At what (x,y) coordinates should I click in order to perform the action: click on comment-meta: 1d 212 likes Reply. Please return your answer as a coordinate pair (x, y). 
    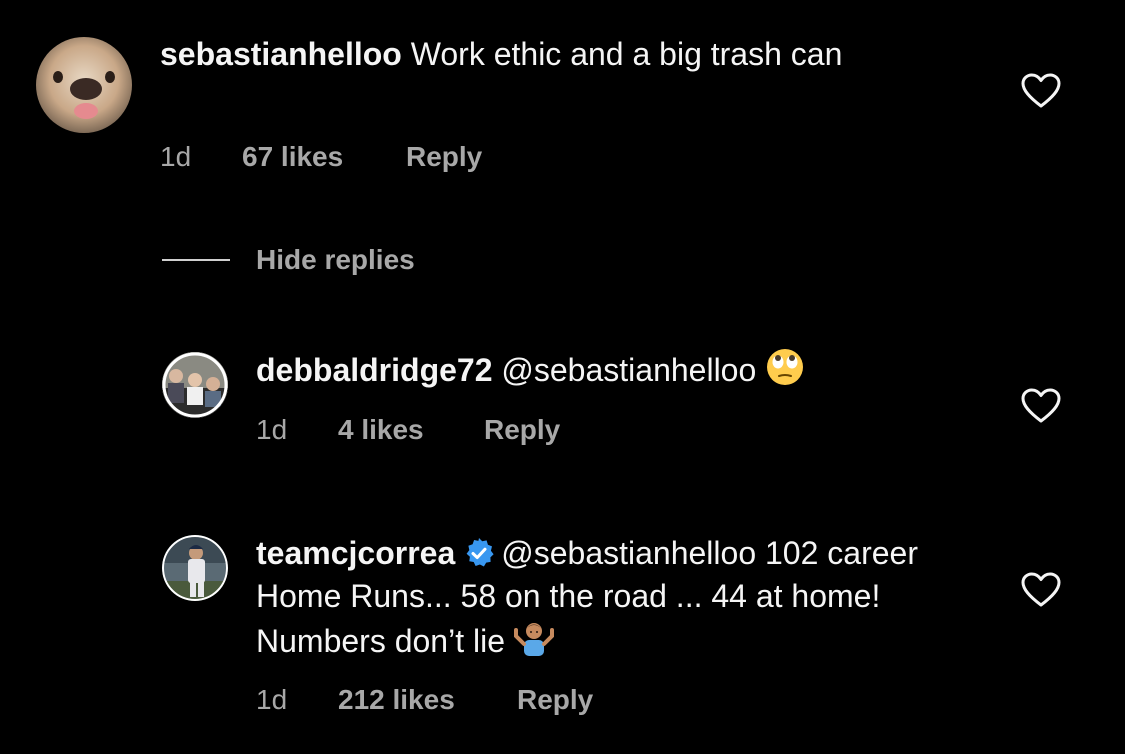
    Looking at the image, I should click on (424, 700).